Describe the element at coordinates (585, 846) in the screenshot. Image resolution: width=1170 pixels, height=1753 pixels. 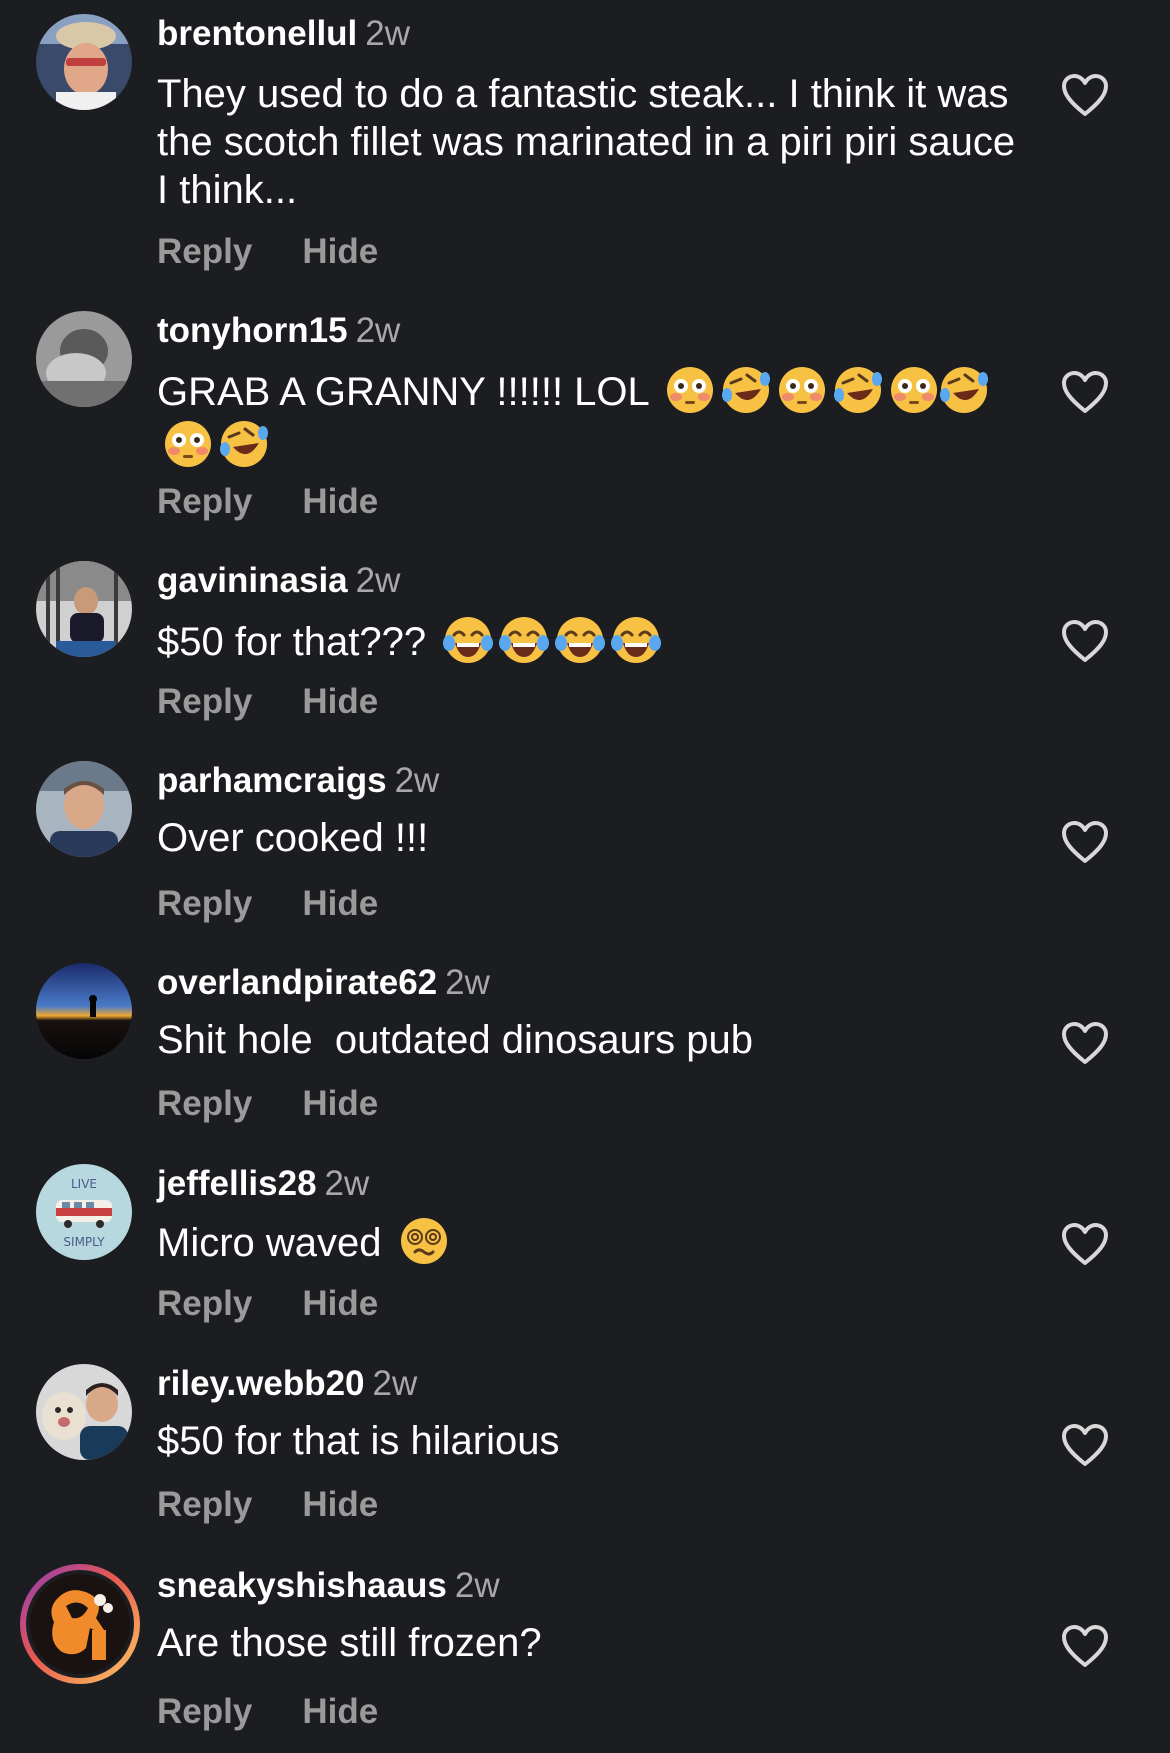
I see `comment-item: parhamcraigs 2w Over cooked !!! Reply Hide` at that location.